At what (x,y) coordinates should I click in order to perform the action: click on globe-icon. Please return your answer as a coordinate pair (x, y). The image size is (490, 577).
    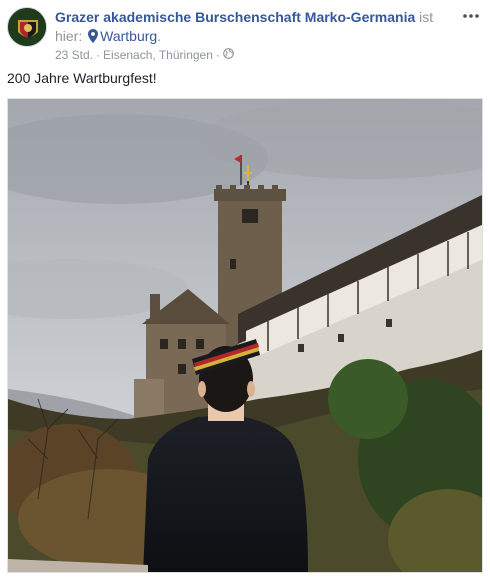
    Looking at the image, I should click on (228, 55).